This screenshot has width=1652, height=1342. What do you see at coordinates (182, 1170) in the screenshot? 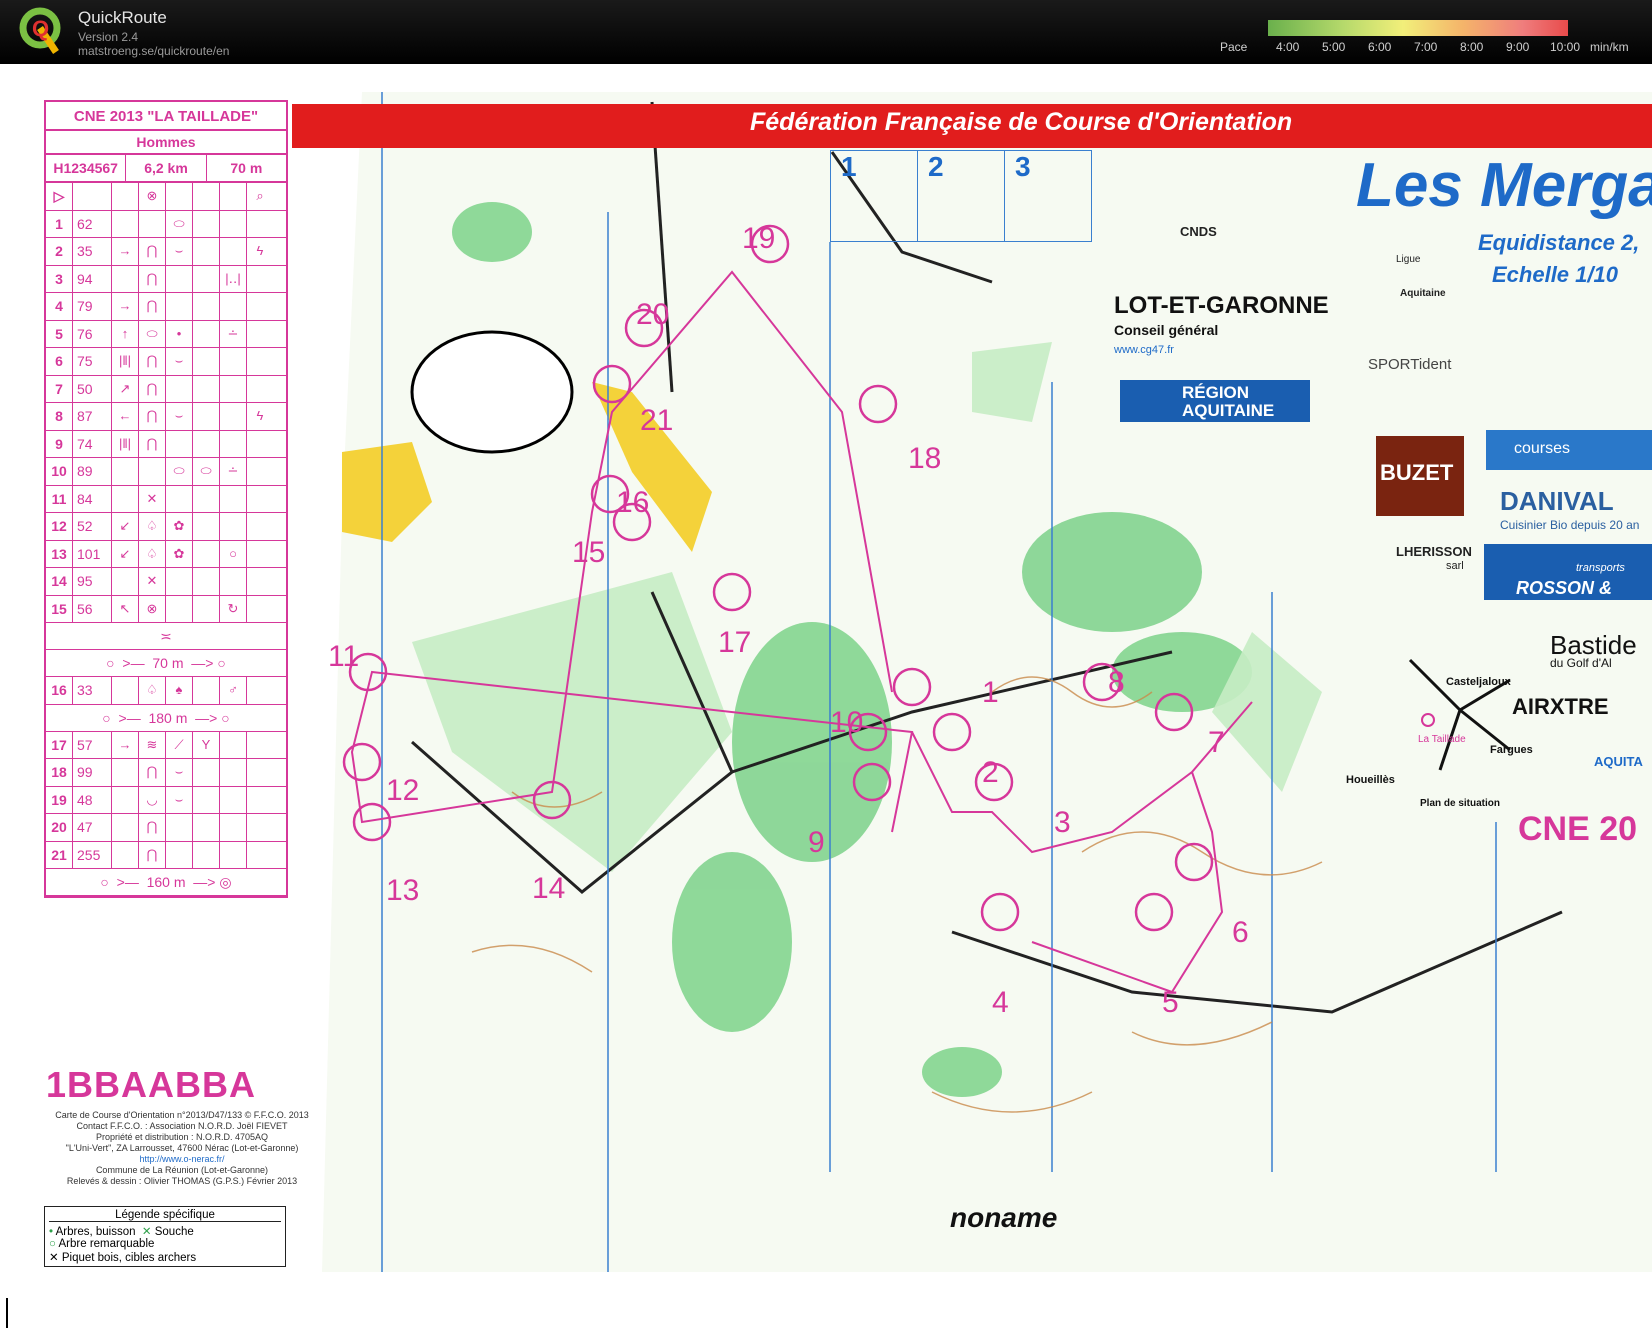
I see `legal-line: Commune de La Réunion (Lot-et-Garonne)` at bounding box center [182, 1170].